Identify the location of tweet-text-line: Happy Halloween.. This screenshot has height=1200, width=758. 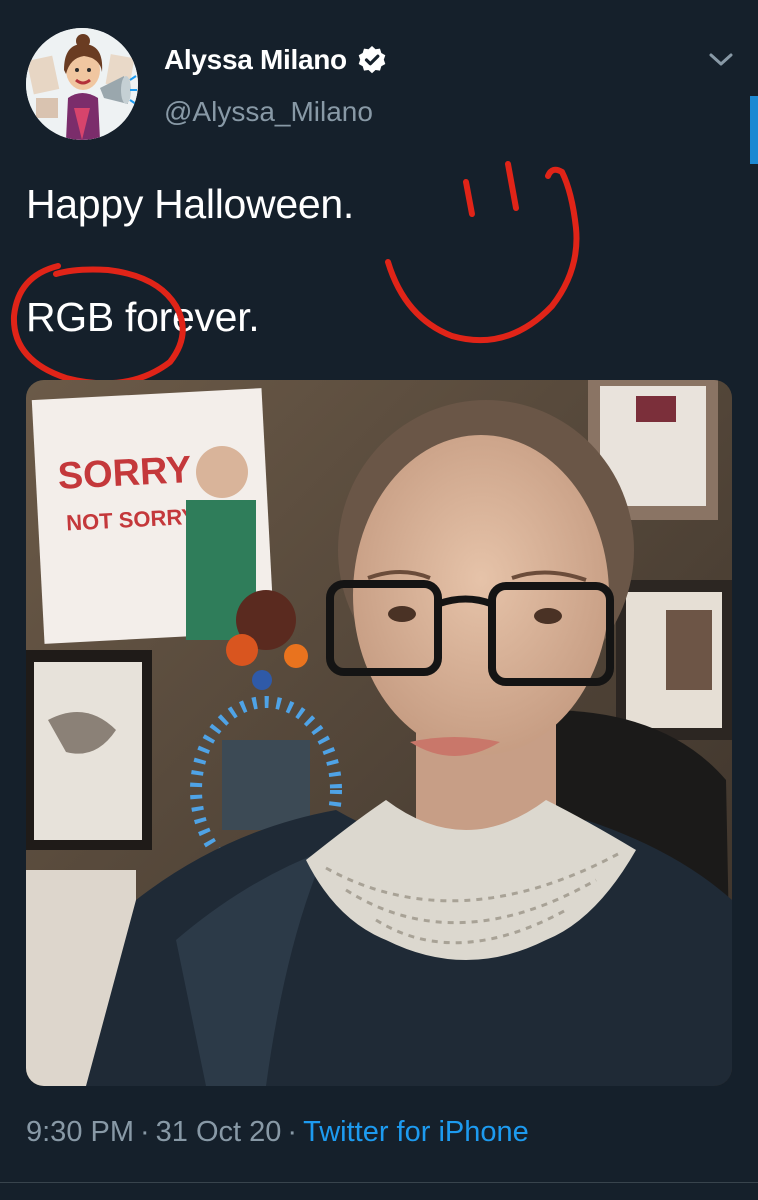
(190, 204).